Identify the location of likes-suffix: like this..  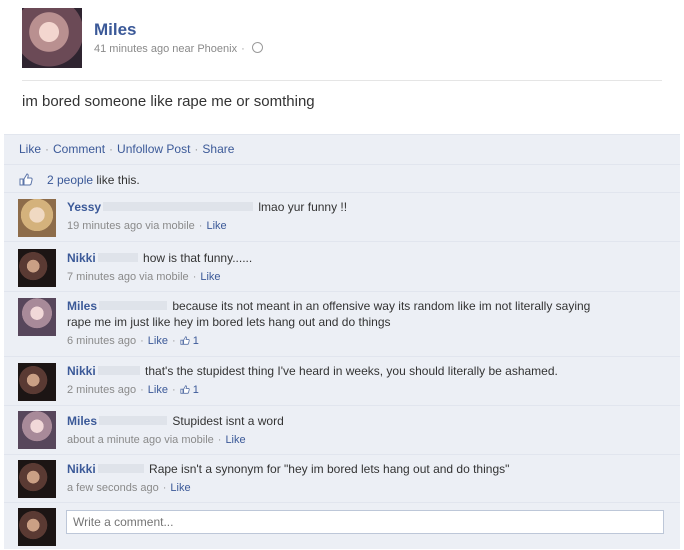
(118, 180).